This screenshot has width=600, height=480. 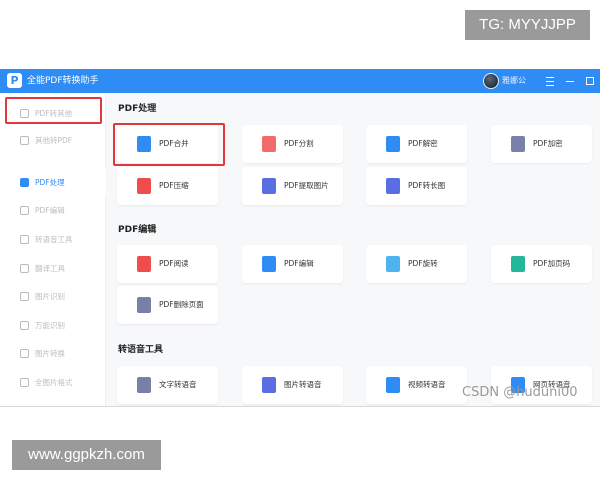 I want to click on title-bar: P 全能PDF转换助手 雅娜公, so click(x=300, y=81).